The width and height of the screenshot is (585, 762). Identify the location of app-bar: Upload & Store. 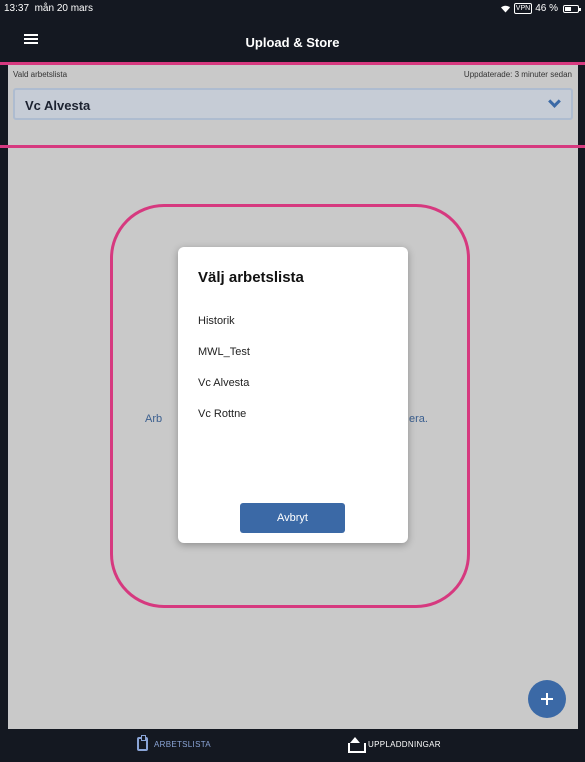
(292, 40).